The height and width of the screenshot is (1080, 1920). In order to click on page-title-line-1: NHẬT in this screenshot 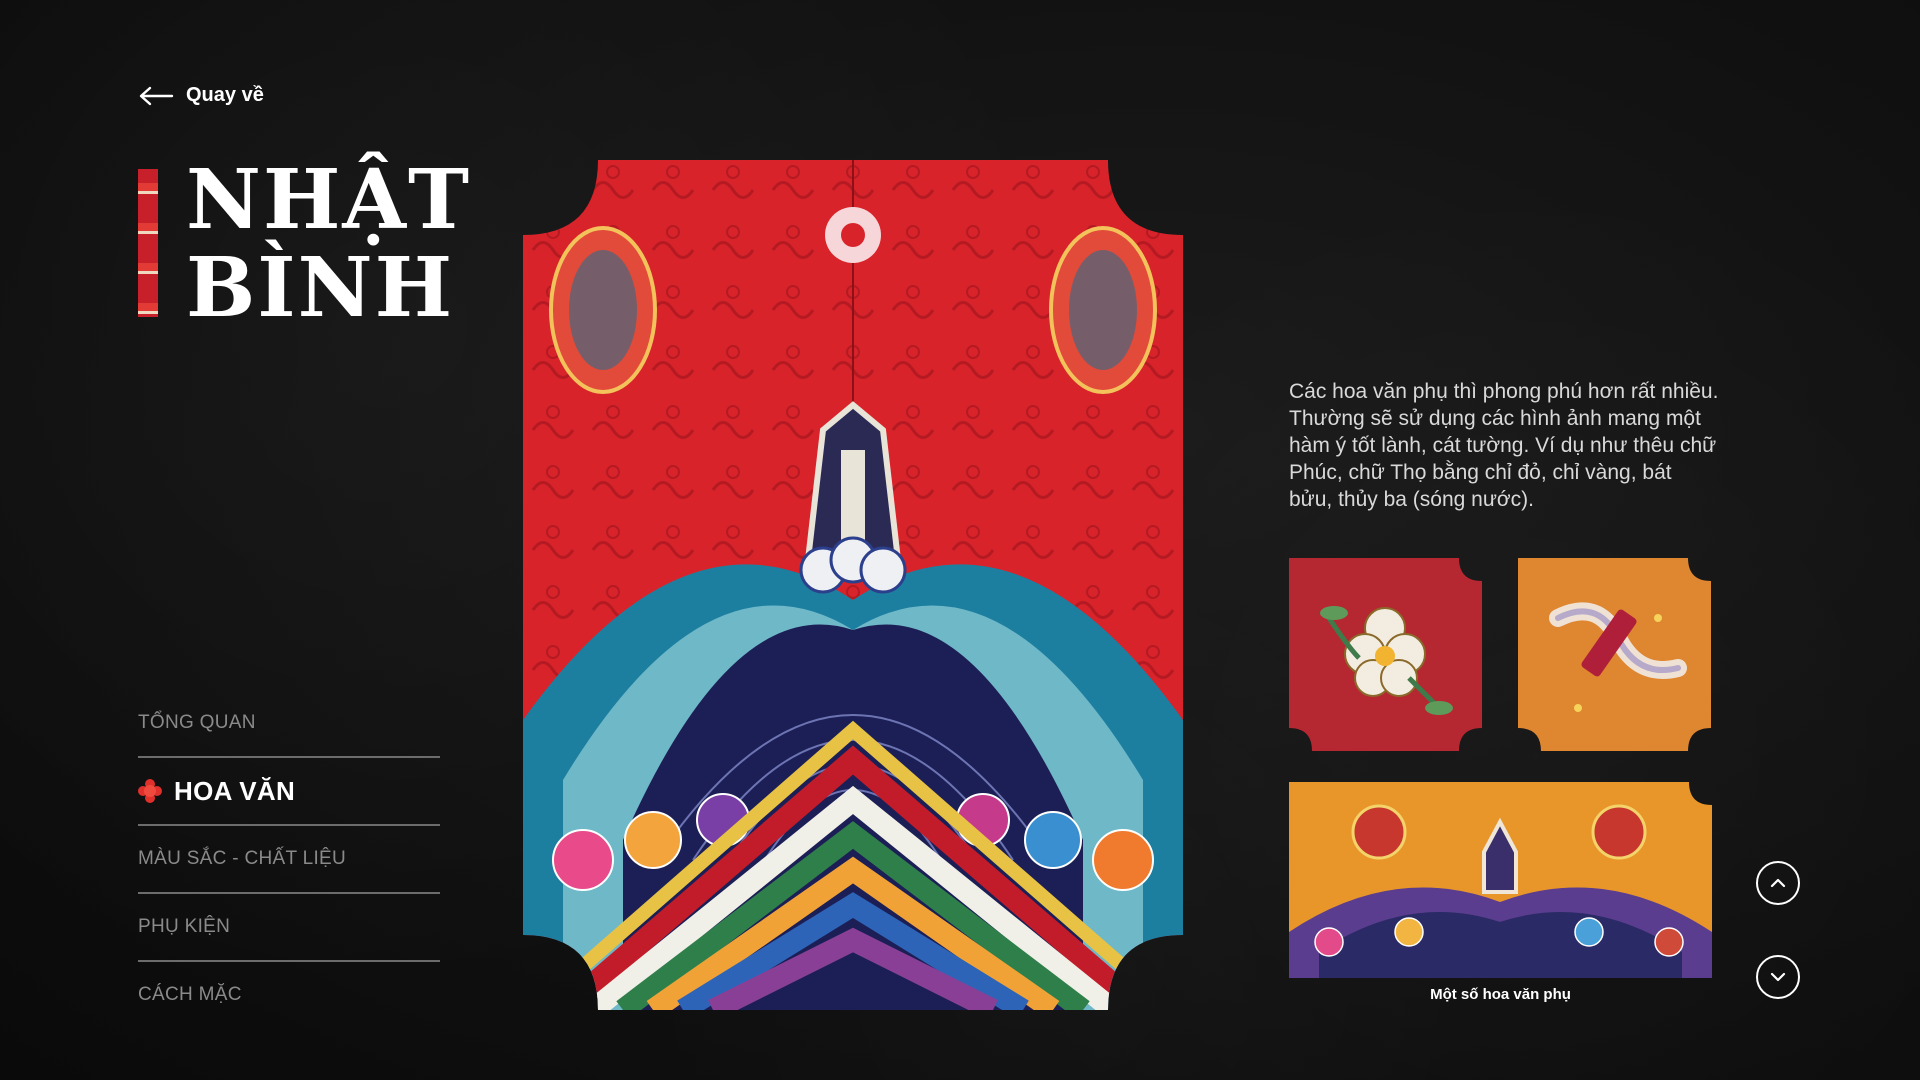, I will do `click(329, 200)`.